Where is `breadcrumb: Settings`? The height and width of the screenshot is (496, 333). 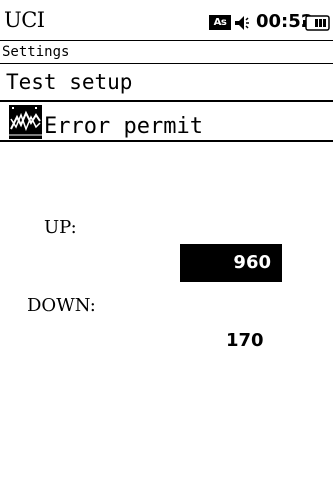 breadcrumb: Settings is located at coordinates (166, 52).